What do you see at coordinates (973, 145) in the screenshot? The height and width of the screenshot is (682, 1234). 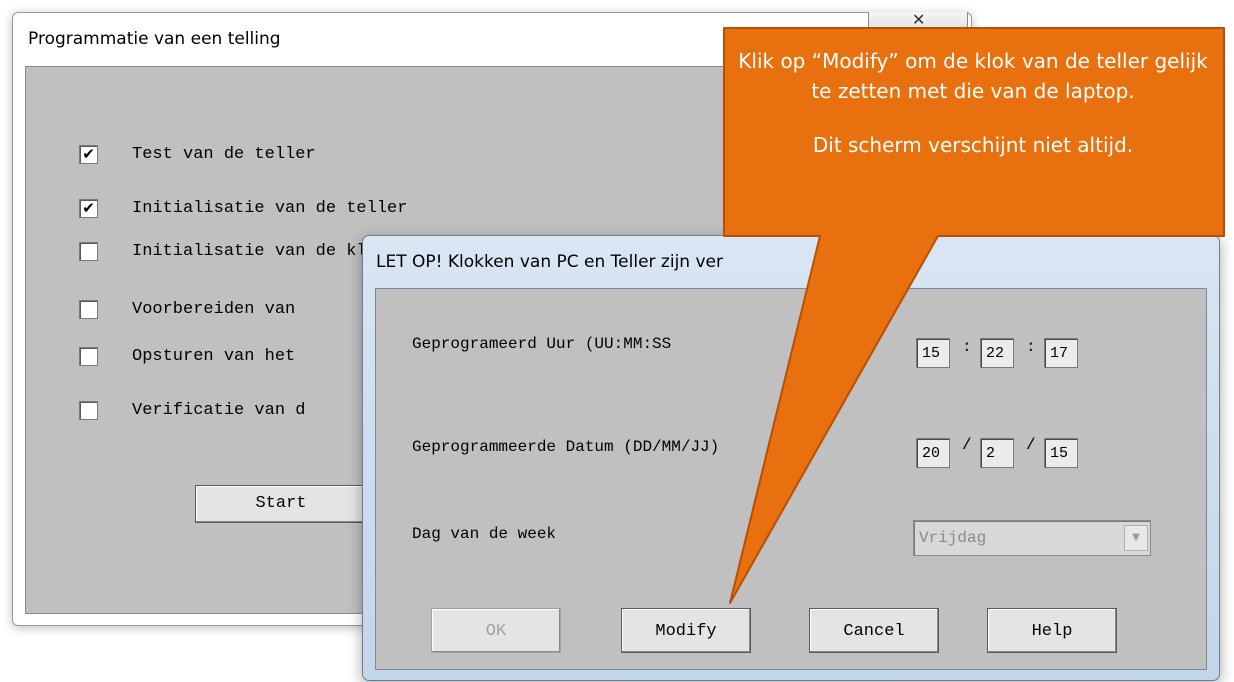 I see `callout-line-2: Dit scherm verschijnt niet altijd.` at bounding box center [973, 145].